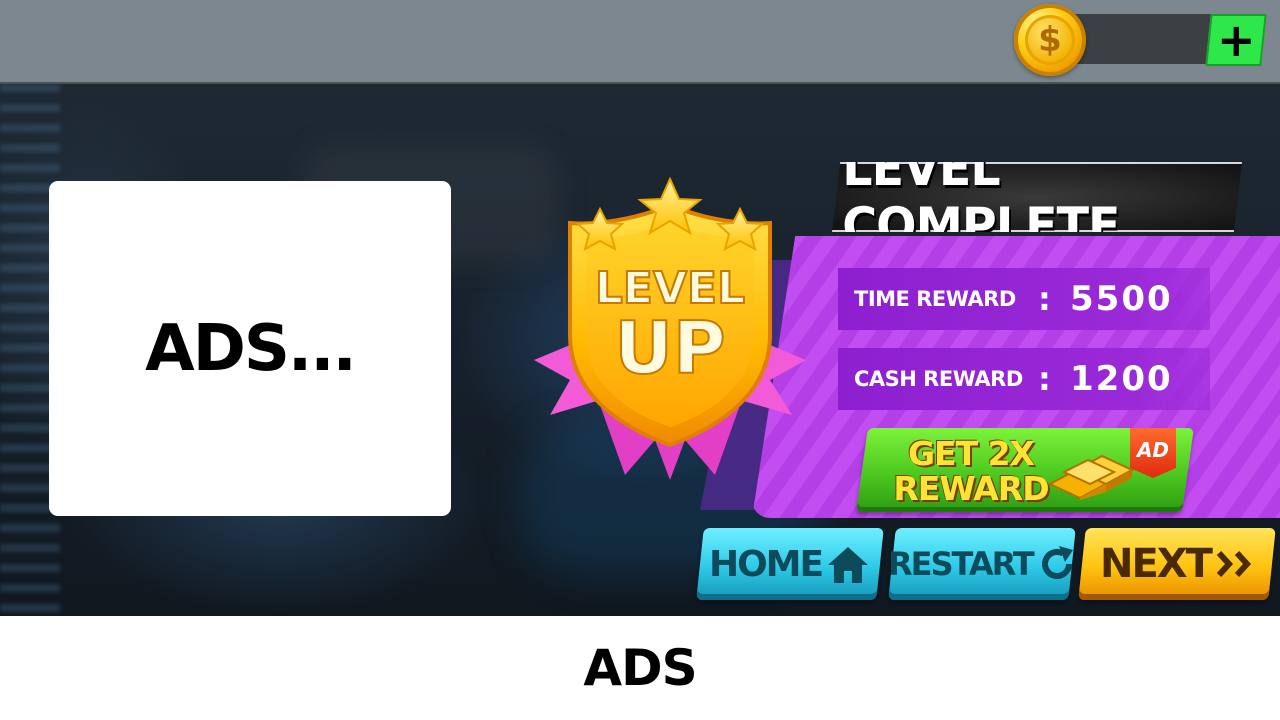  What do you see at coordinates (1121, 299) in the screenshot?
I see `time-reward-value: 5500` at bounding box center [1121, 299].